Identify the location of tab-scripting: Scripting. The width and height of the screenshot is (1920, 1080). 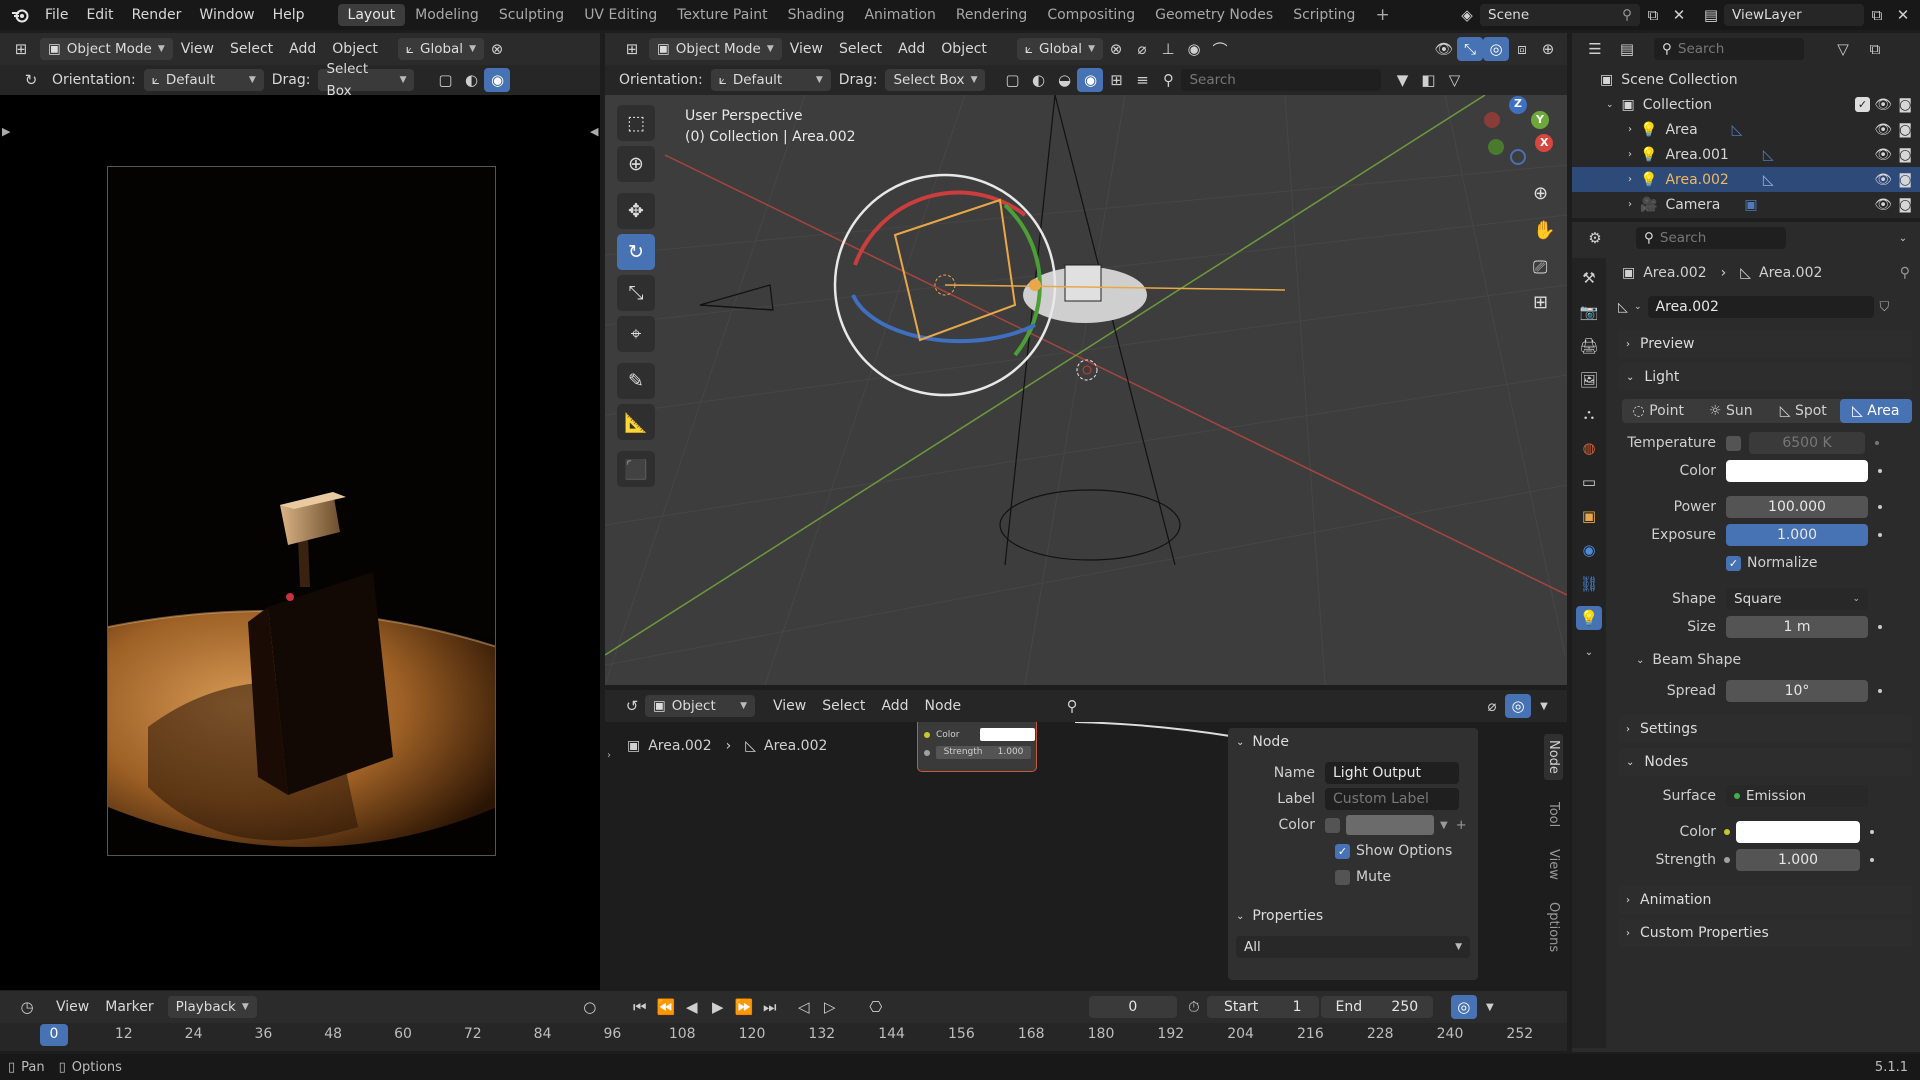
(1324, 15).